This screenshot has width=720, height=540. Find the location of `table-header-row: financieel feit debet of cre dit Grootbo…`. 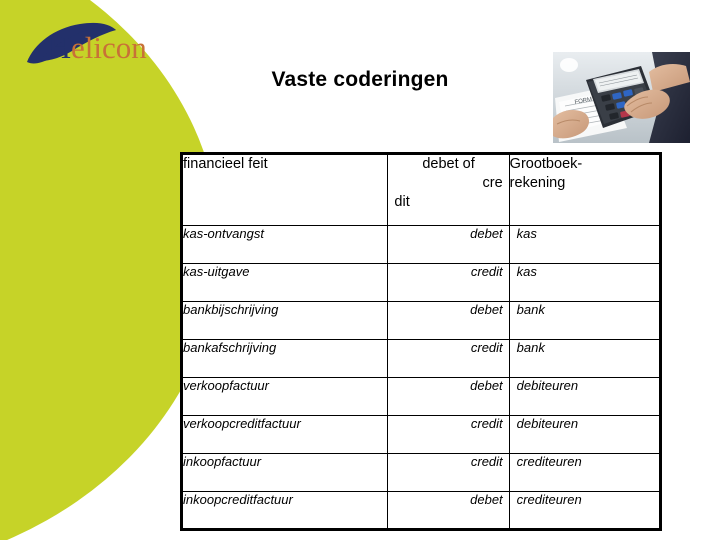

table-header-row: financieel feit debet of cre dit Grootbo… is located at coordinates (421, 189).